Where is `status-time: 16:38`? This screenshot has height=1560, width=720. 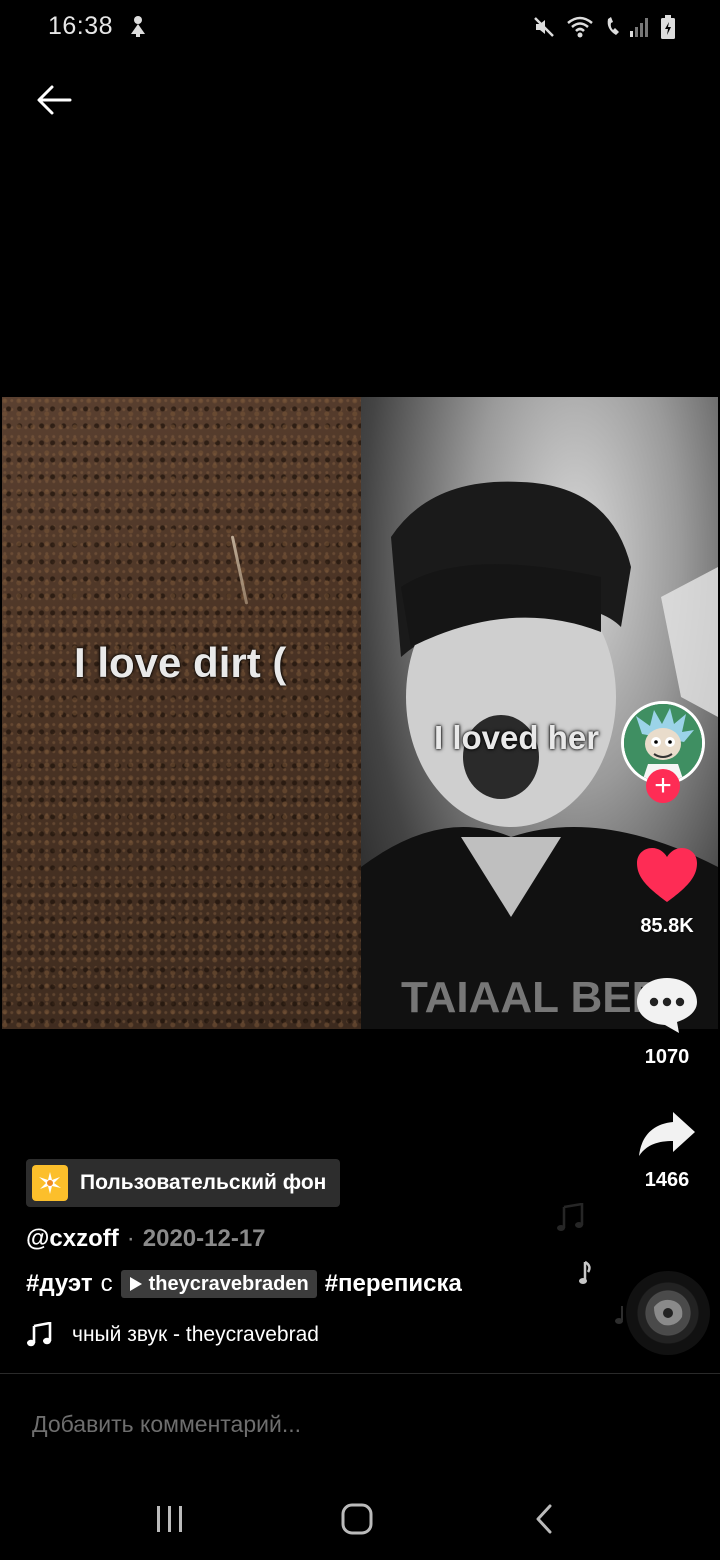
status-time: 16:38 is located at coordinates (81, 26).